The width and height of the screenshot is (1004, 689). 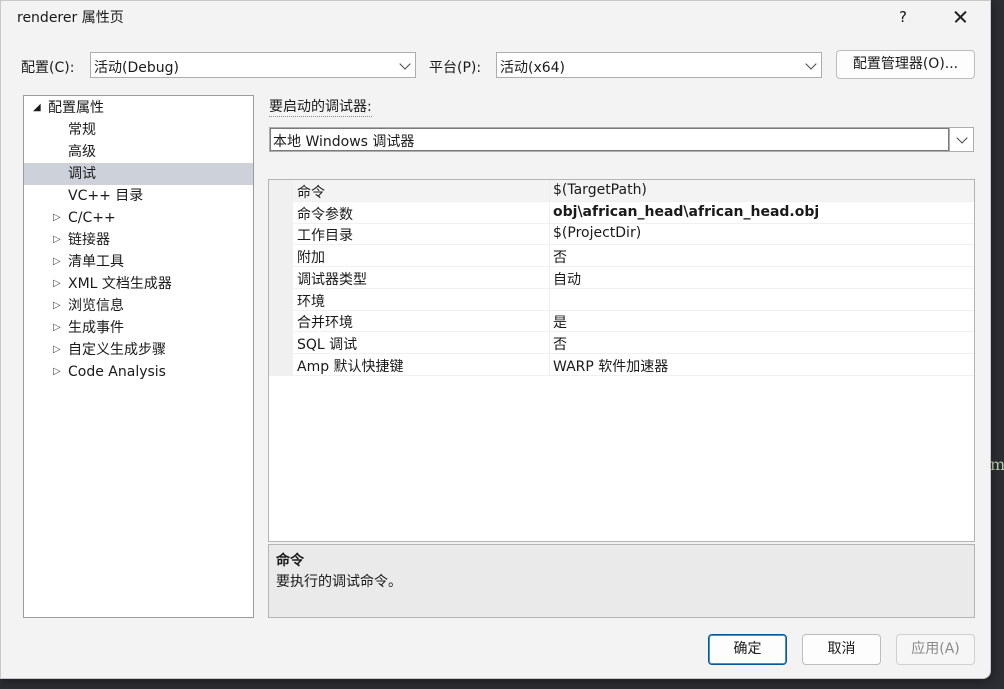 What do you see at coordinates (633, 256) in the screenshot?
I see `property-row: 附加 否` at bounding box center [633, 256].